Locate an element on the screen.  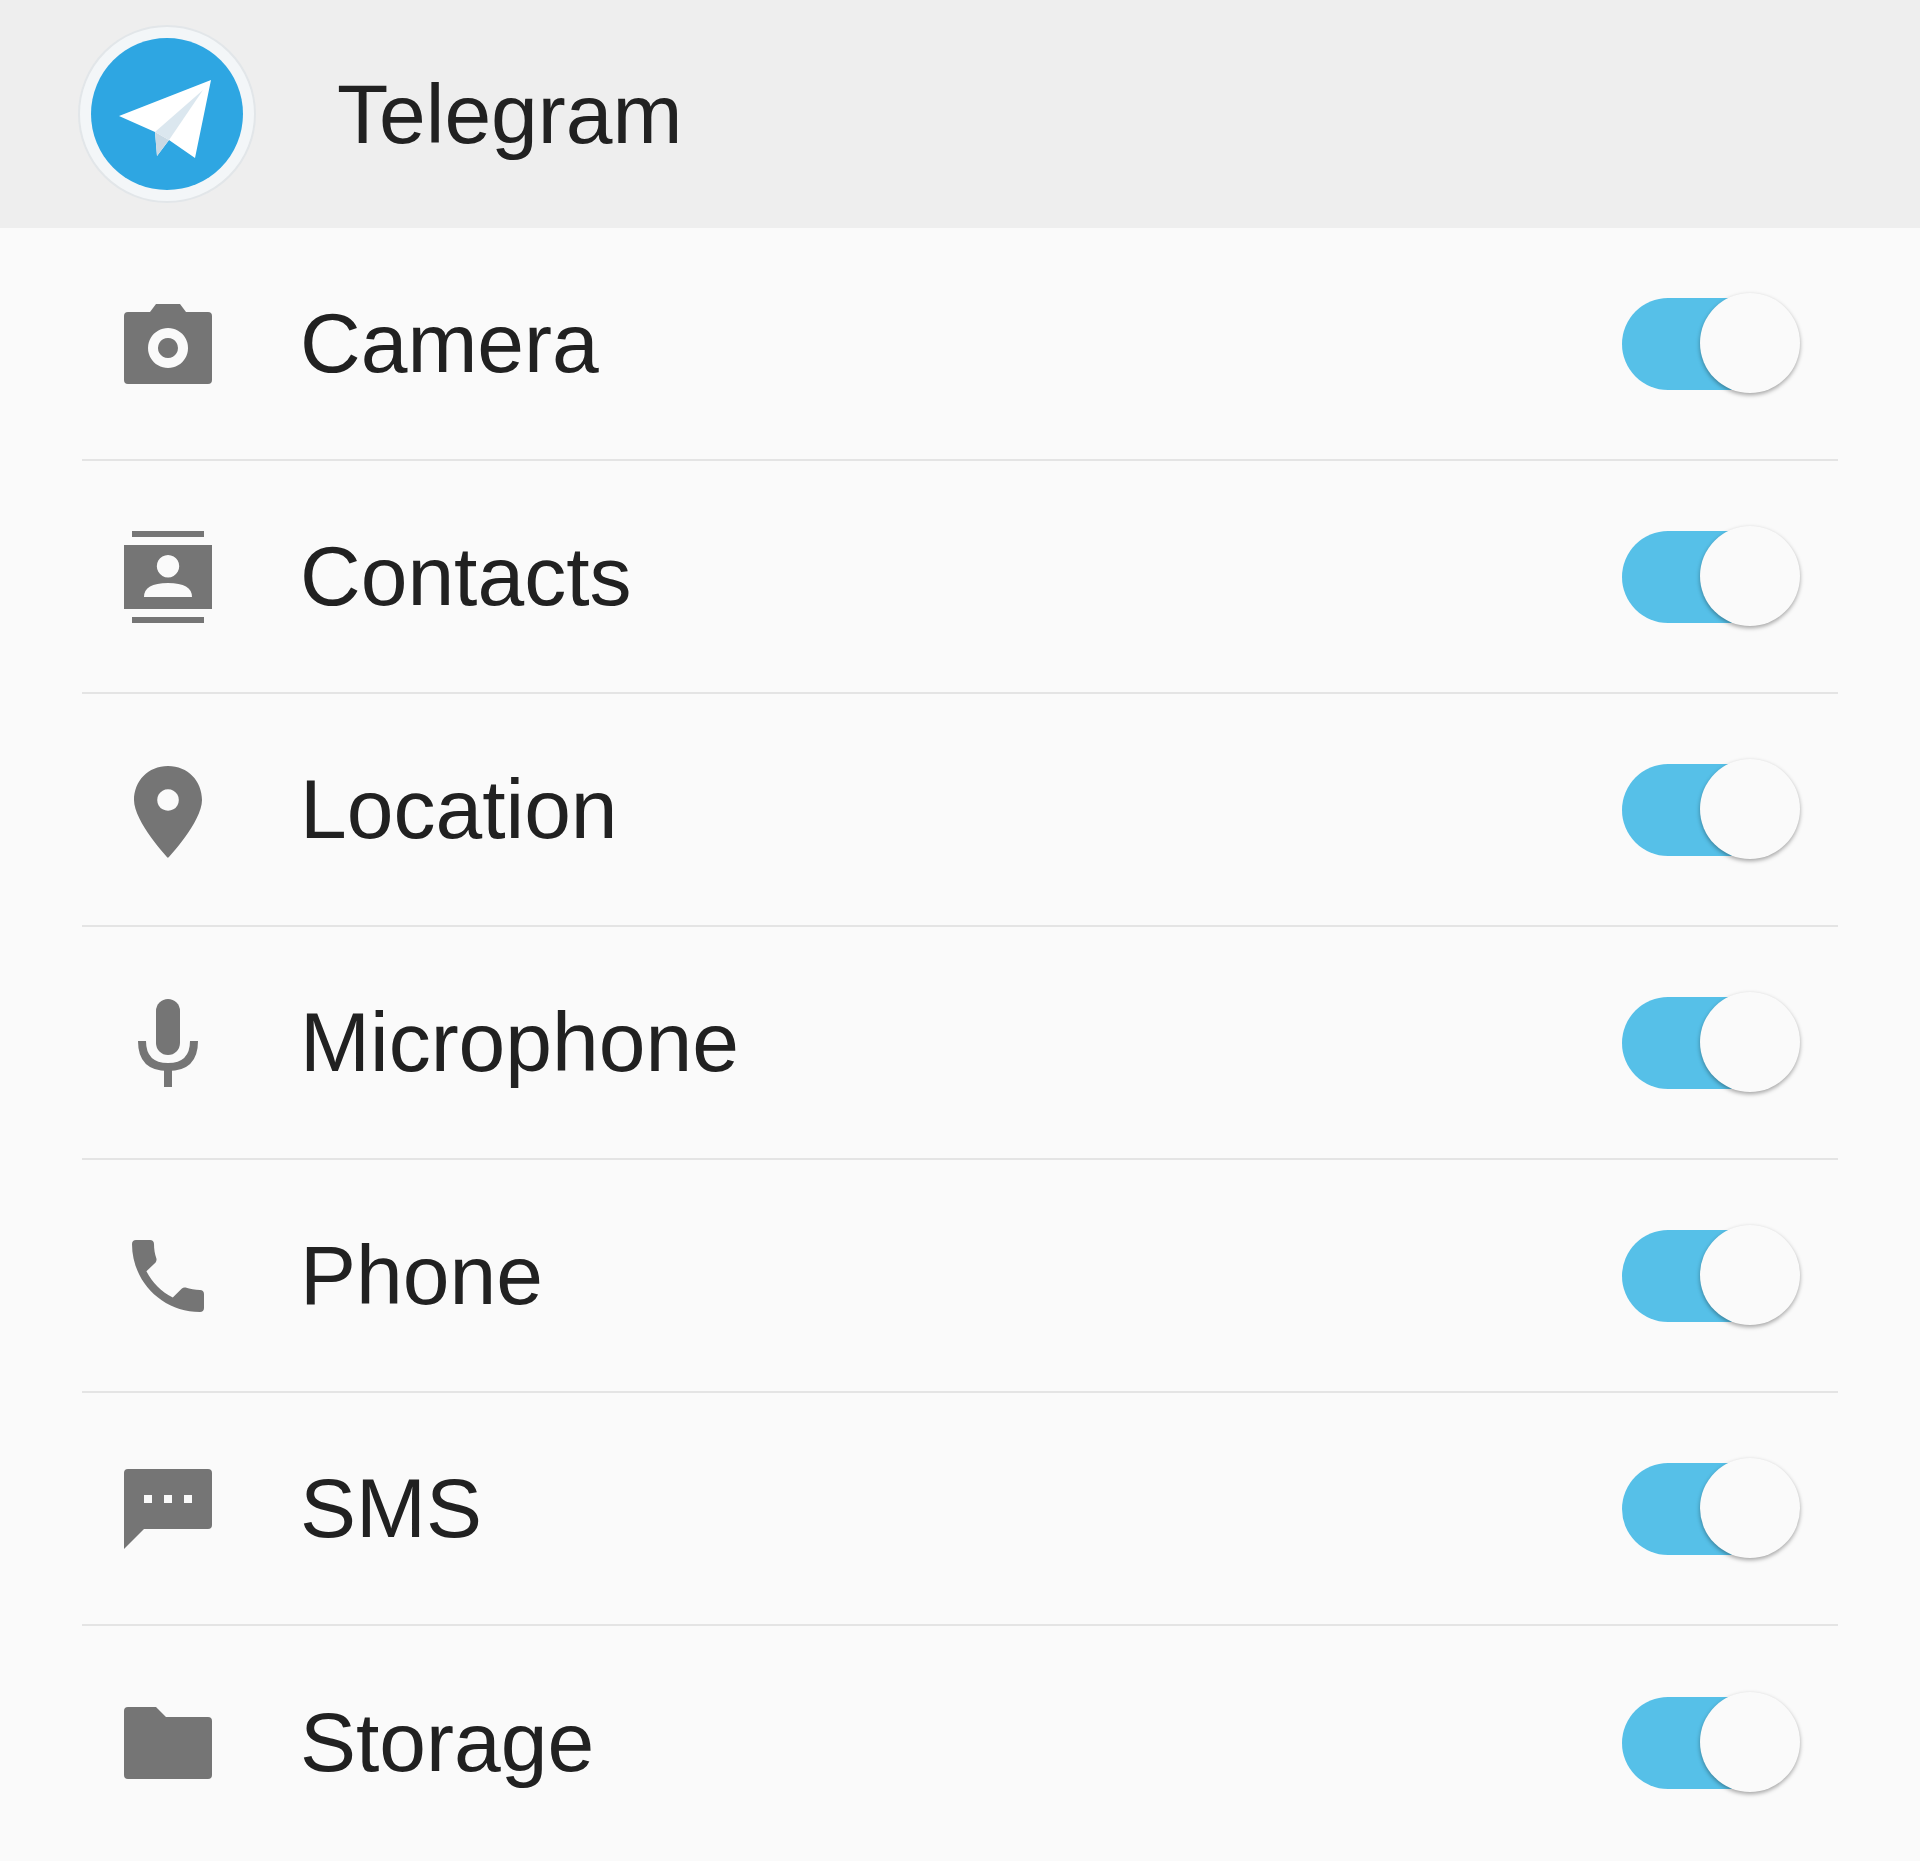
paper-plane-logo-icon is located at coordinates (167, 114).